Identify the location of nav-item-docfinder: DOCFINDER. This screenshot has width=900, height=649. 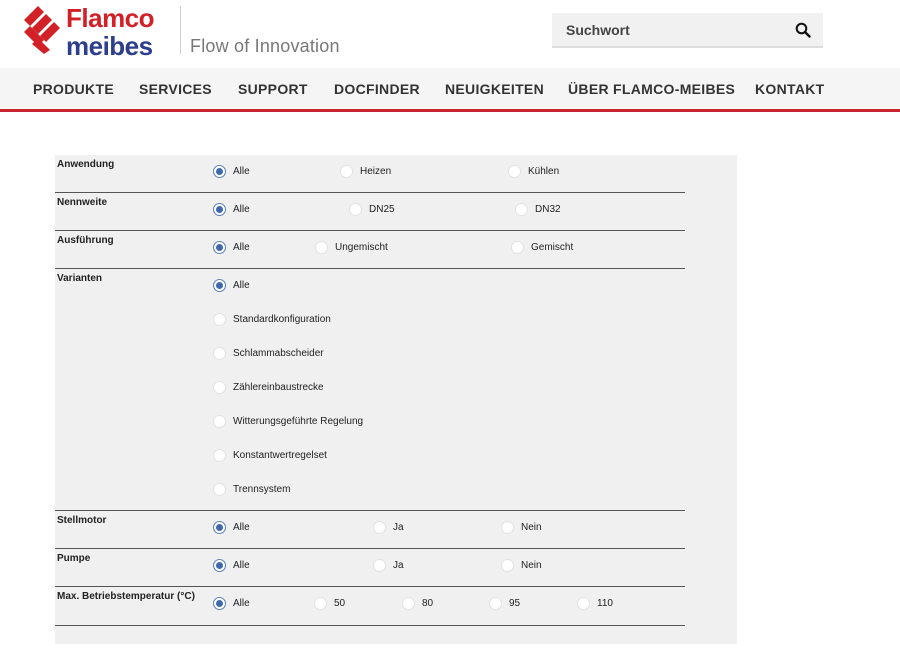
(377, 89).